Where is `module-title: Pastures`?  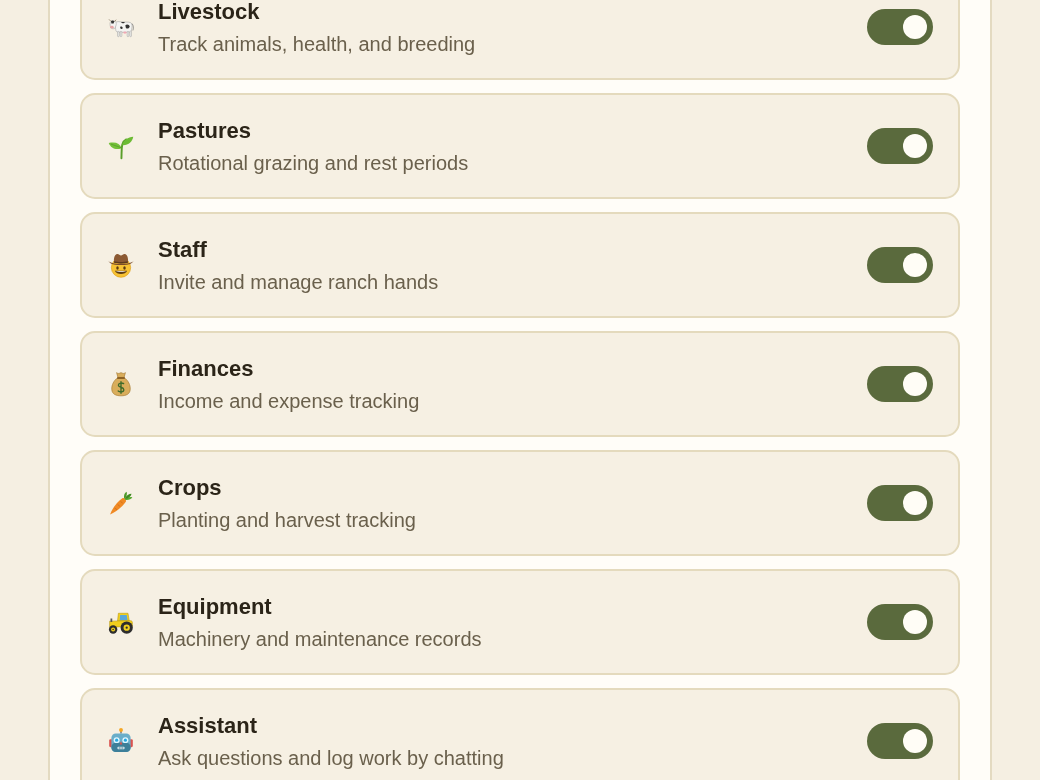
module-title: Pastures is located at coordinates (205, 130).